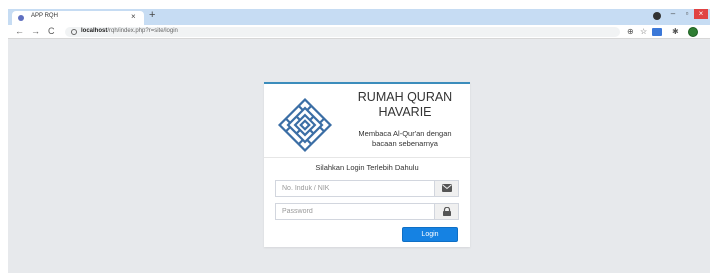 The width and height of the screenshot is (710, 273). Describe the element at coordinates (359, 17) in the screenshot. I see `tab-strip: APP RQH × + – ▫ ×` at that location.